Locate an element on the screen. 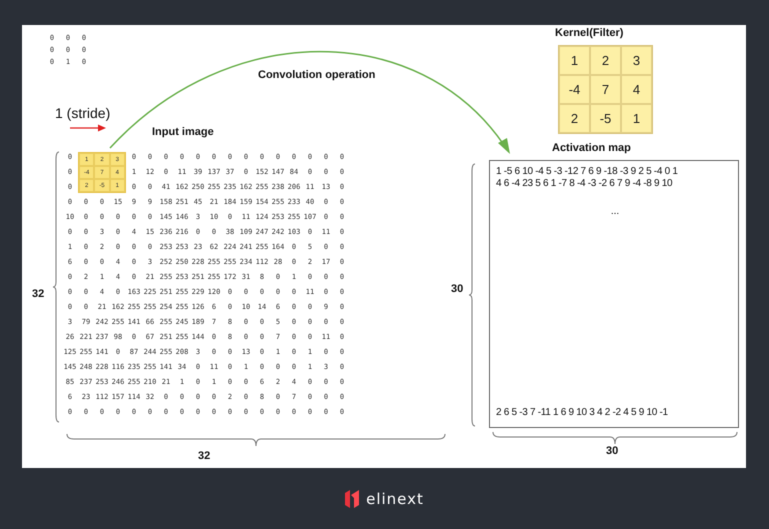 The height and width of the screenshot is (529, 769). stride-label: 1 (stride) is located at coordinates (82, 113).